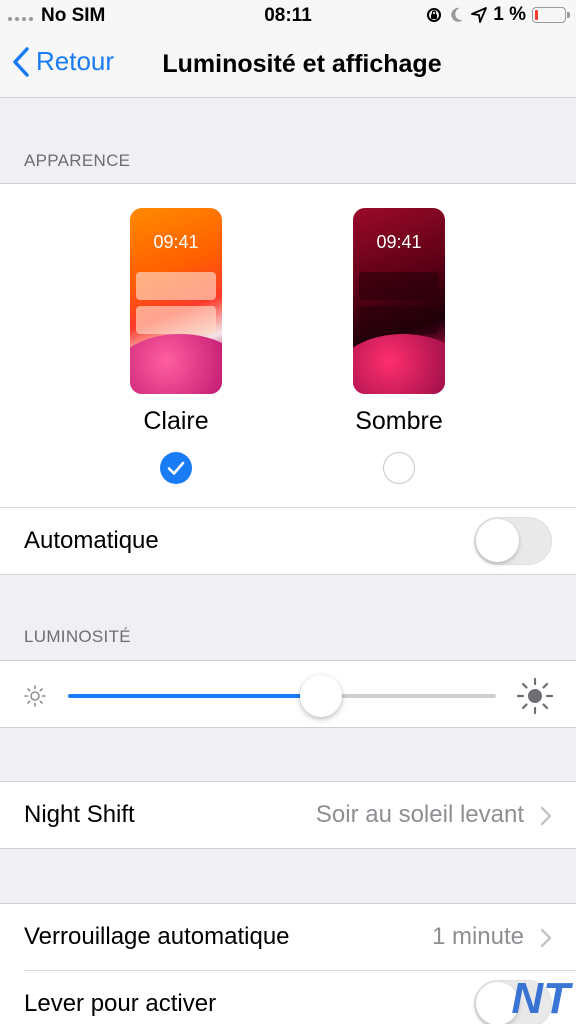  Describe the element at coordinates (509, 14) in the screenshot. I see `battery-percent: 1 %` at that location.